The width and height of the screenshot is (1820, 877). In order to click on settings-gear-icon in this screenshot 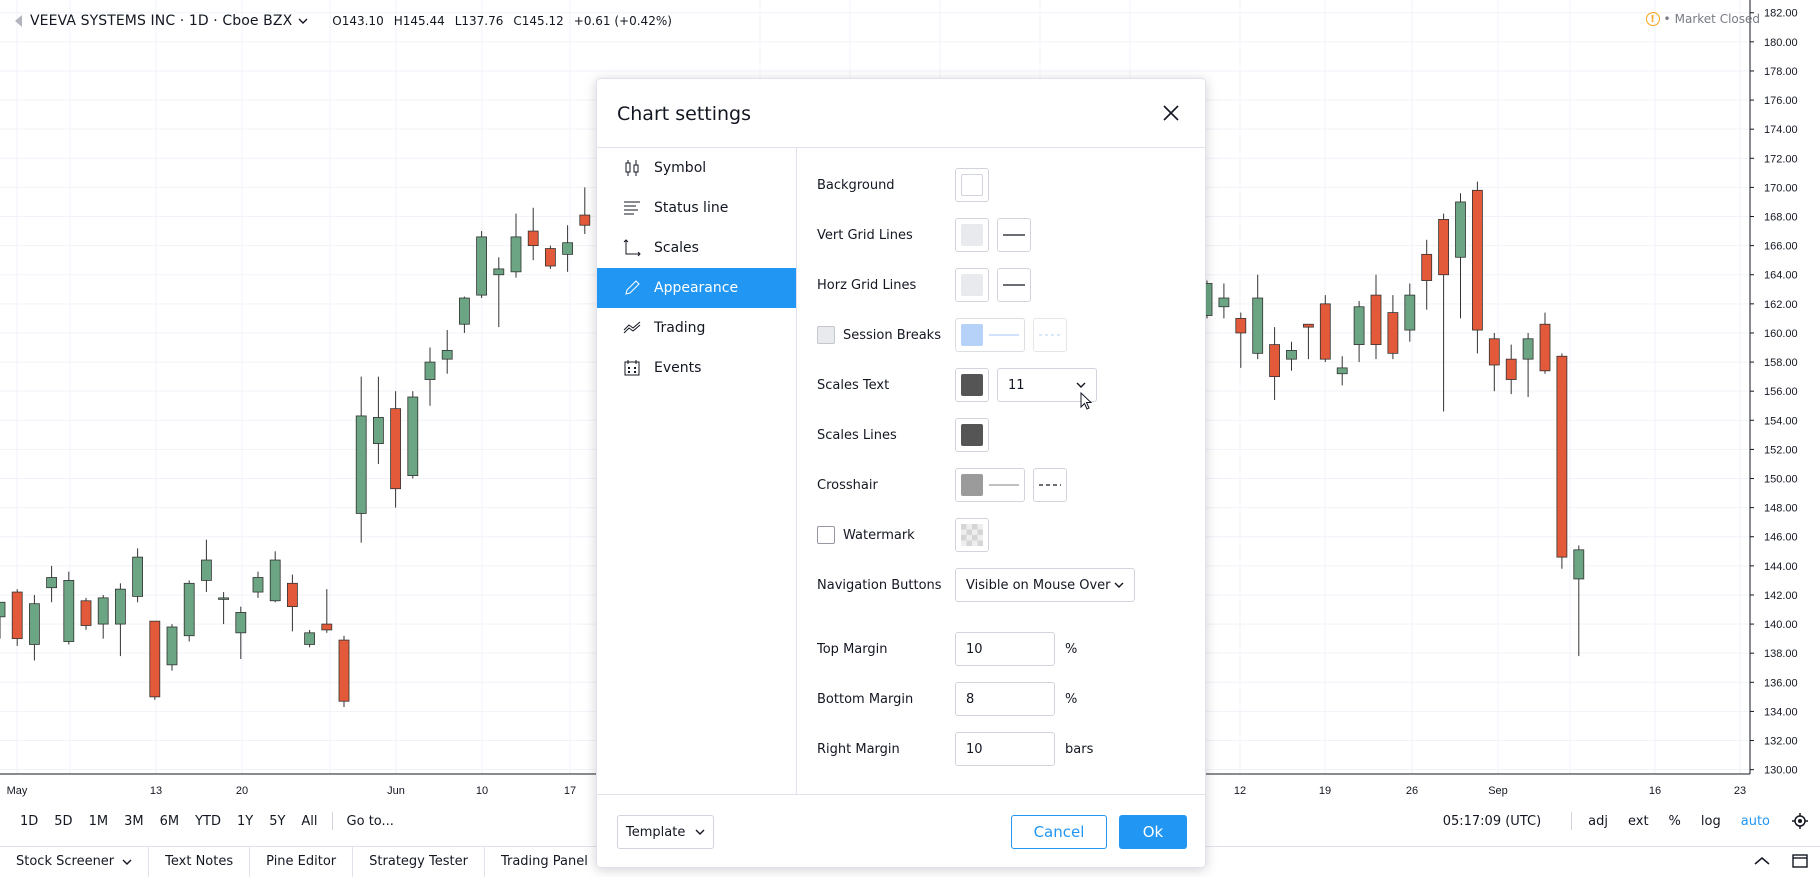, I will do `click(1800, 821)`.